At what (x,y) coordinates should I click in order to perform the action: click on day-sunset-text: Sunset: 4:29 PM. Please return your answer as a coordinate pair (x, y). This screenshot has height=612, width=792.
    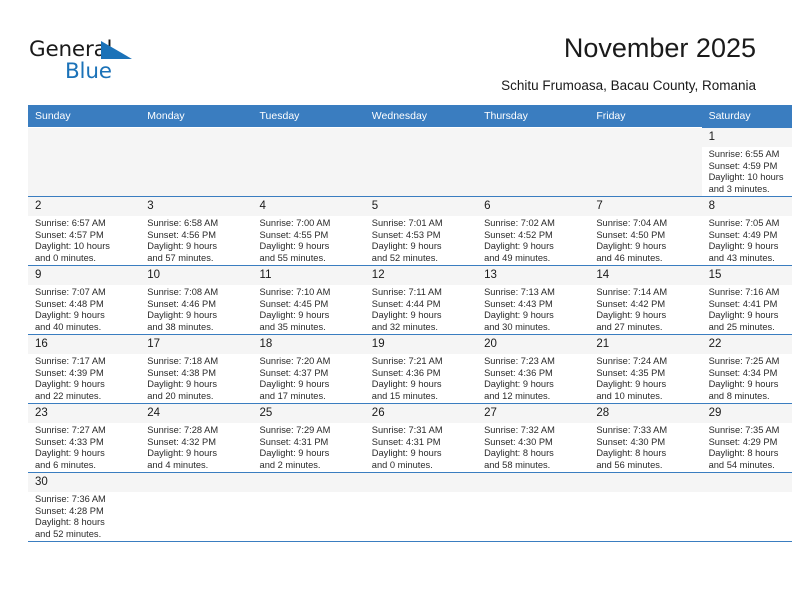
    Looking at the image, I should click on (743, 441).